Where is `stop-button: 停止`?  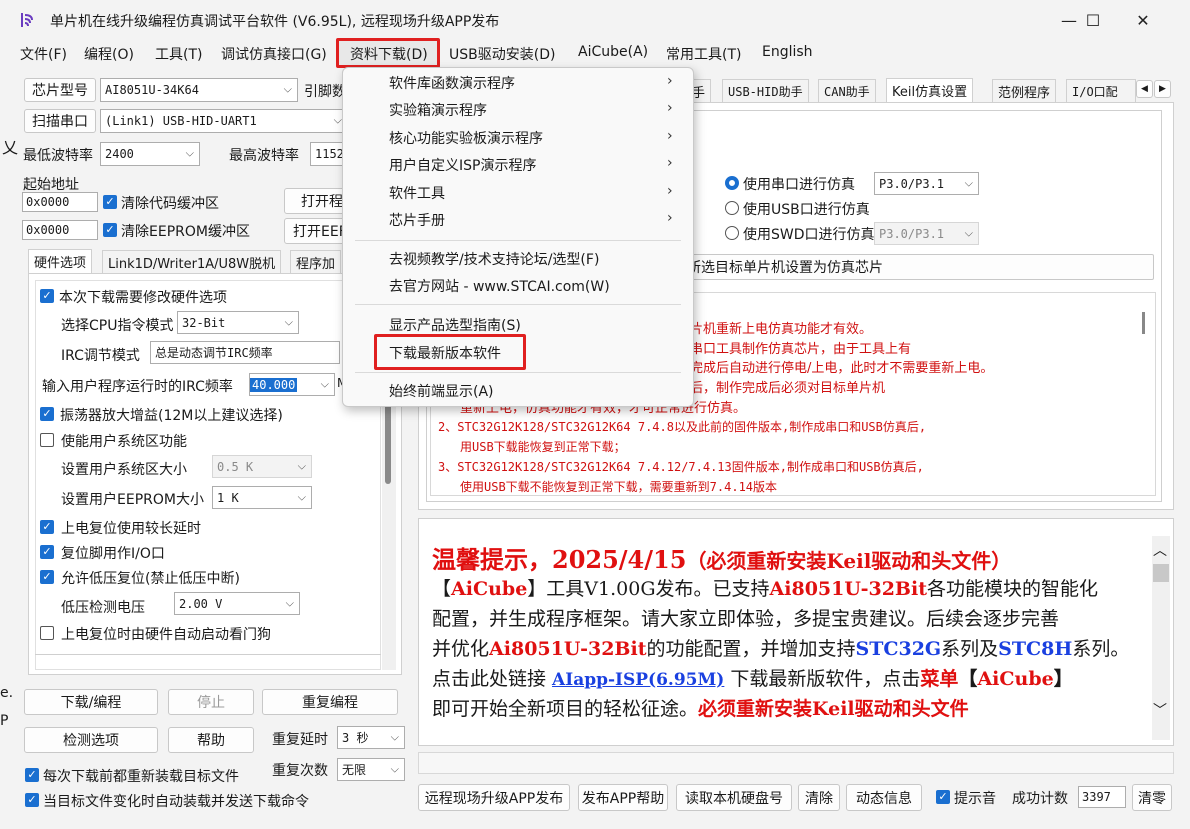 stop-button: 停止 is located at coordinates (211, 702).